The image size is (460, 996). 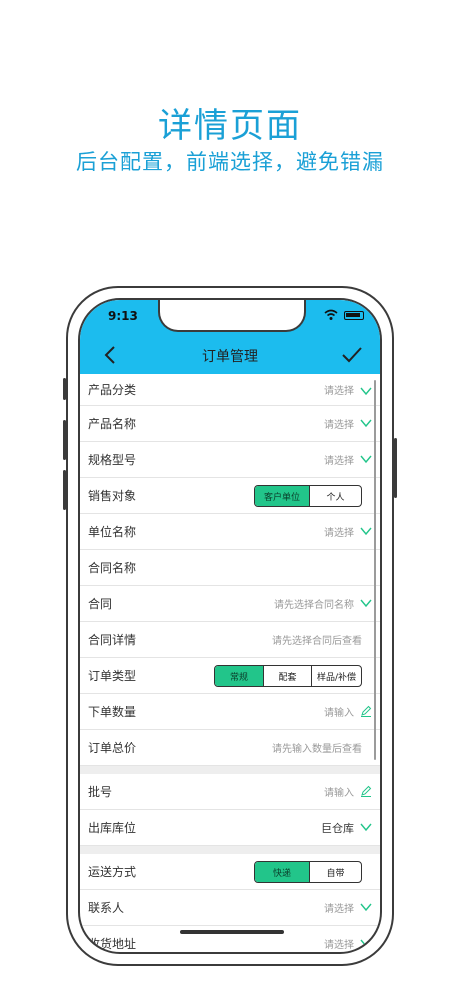 What do you see at coordinates (352, 355) in the screenshot?
I see `confirm-check-icon` at bounding box center [352, 355].